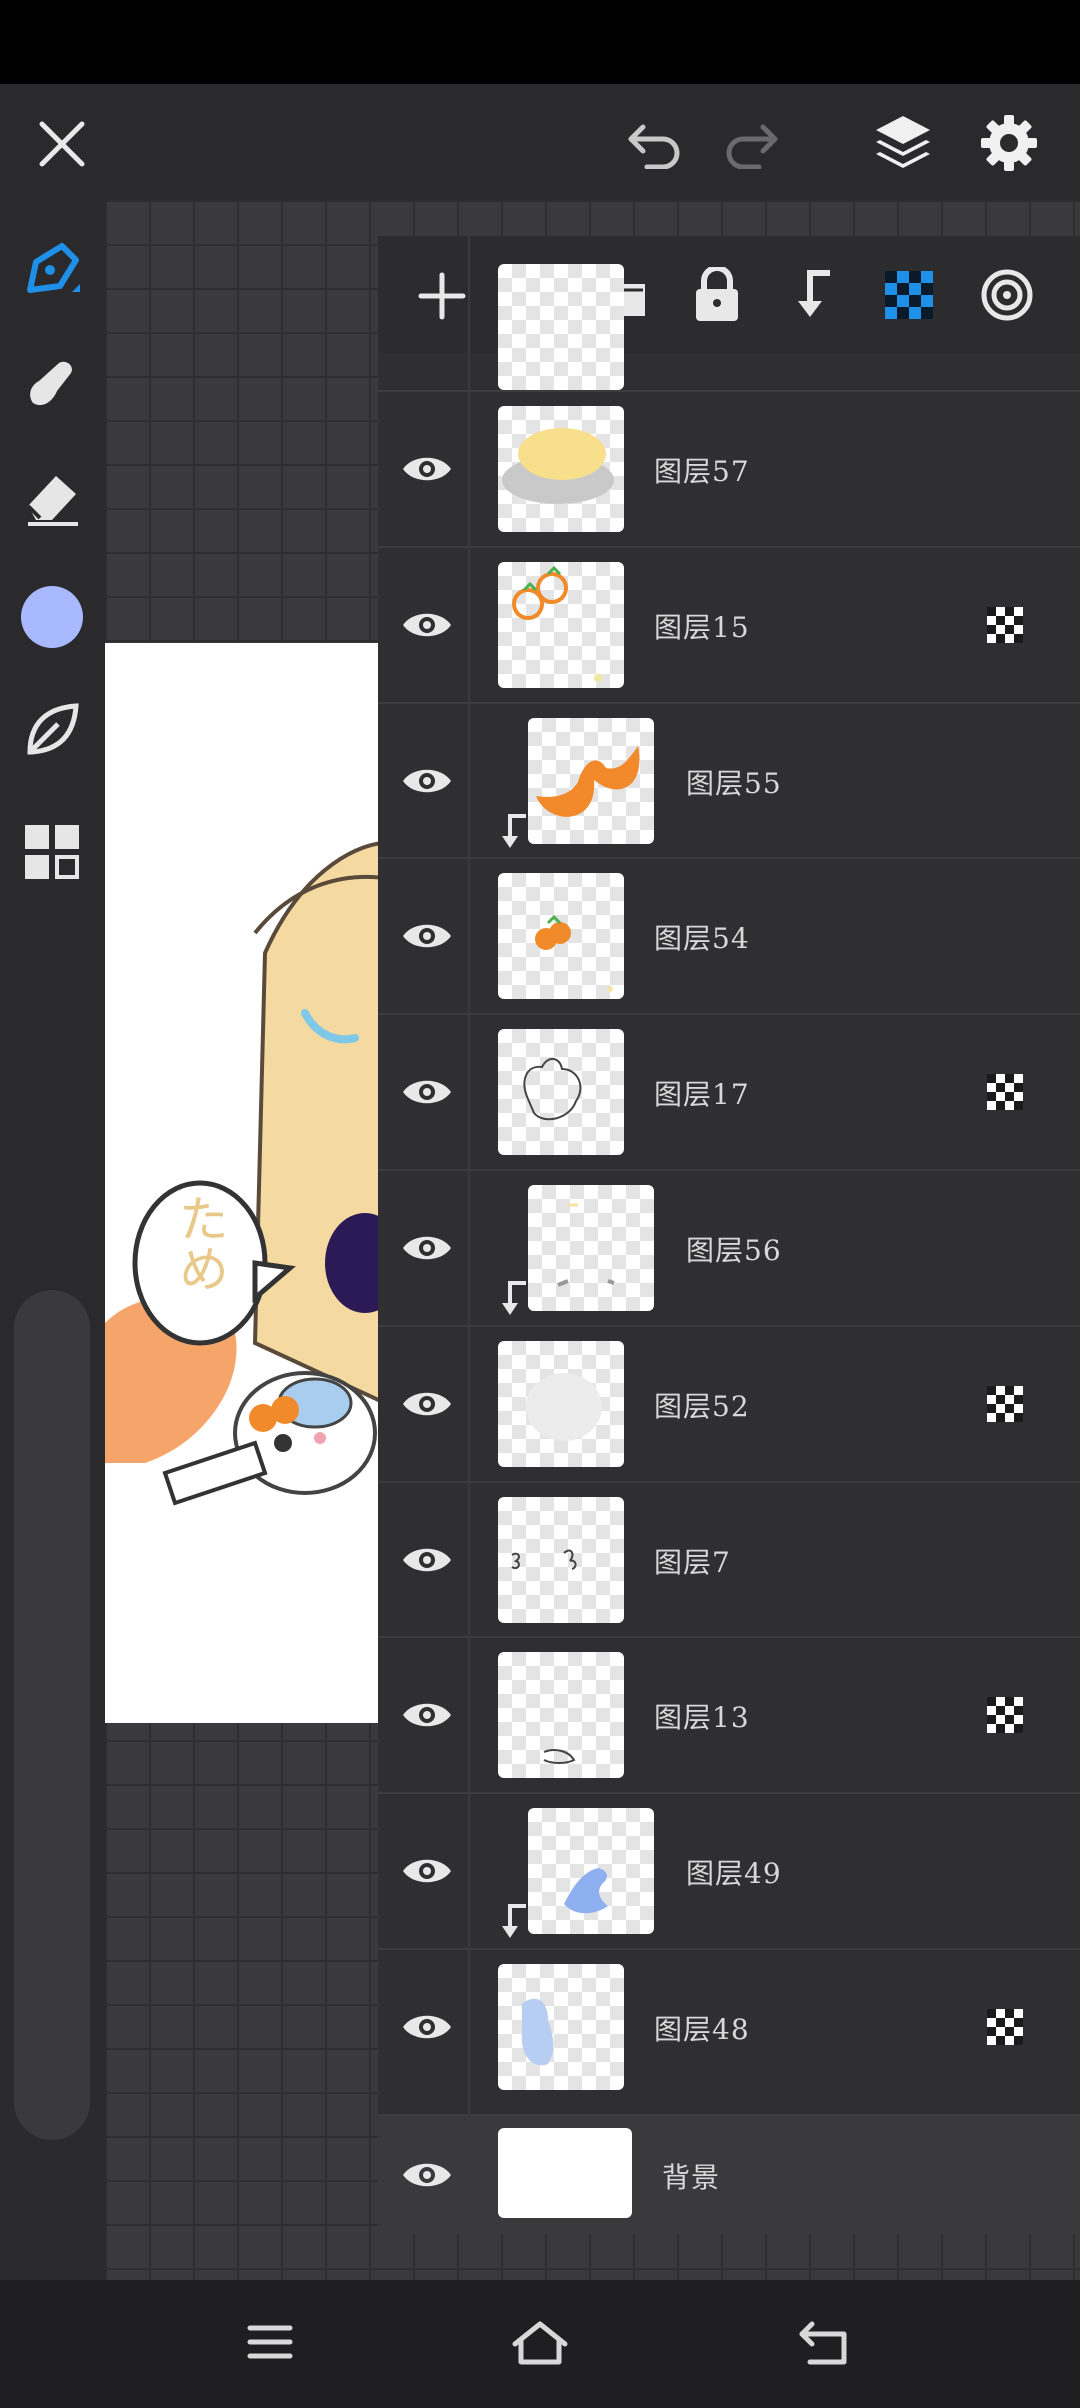 Image resolution: width=1080 pixels, height=2408 pixels. What do you see at coordinates (1007, 295) in the screenshot?
I see `layer-effect-icon` at bounding box center [1007, 295].